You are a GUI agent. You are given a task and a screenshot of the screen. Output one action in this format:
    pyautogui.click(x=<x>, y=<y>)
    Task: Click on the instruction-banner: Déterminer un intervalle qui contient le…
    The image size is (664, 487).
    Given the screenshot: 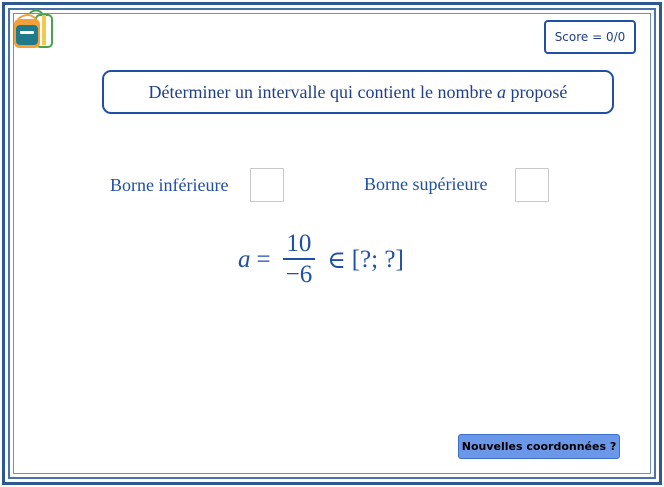 What is the action you would take?
    pyautogui.click(x=358, y=92)
    